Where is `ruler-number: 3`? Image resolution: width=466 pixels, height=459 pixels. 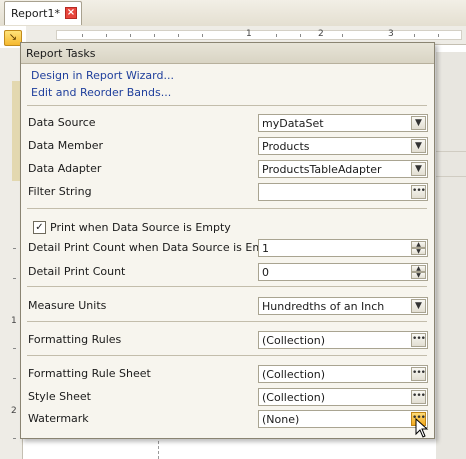 ruler-number: 3 is located at coordinates (391, 34).